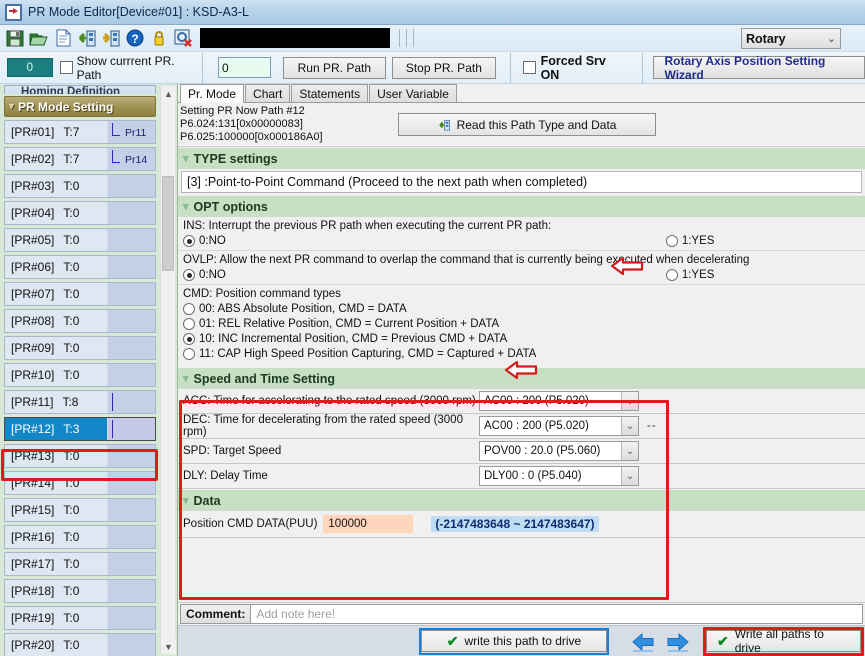 This screenshot has height=656, width=865. Describe the element at coordinates (80, 402) in the screenshot. I see `pr-list-item: [PR#11] T:8` at that location.